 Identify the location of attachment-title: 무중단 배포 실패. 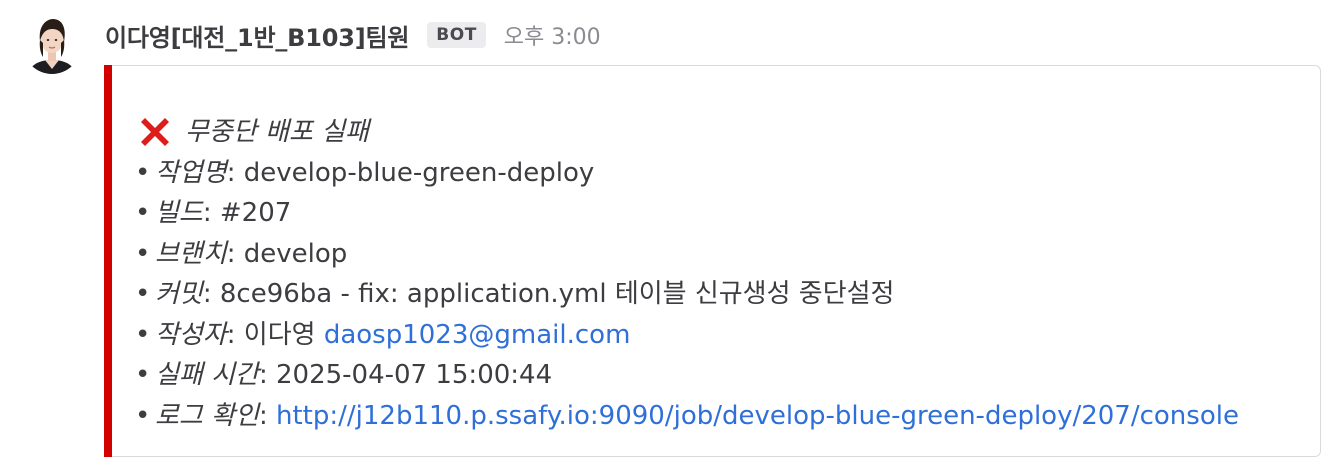
(722, 132).